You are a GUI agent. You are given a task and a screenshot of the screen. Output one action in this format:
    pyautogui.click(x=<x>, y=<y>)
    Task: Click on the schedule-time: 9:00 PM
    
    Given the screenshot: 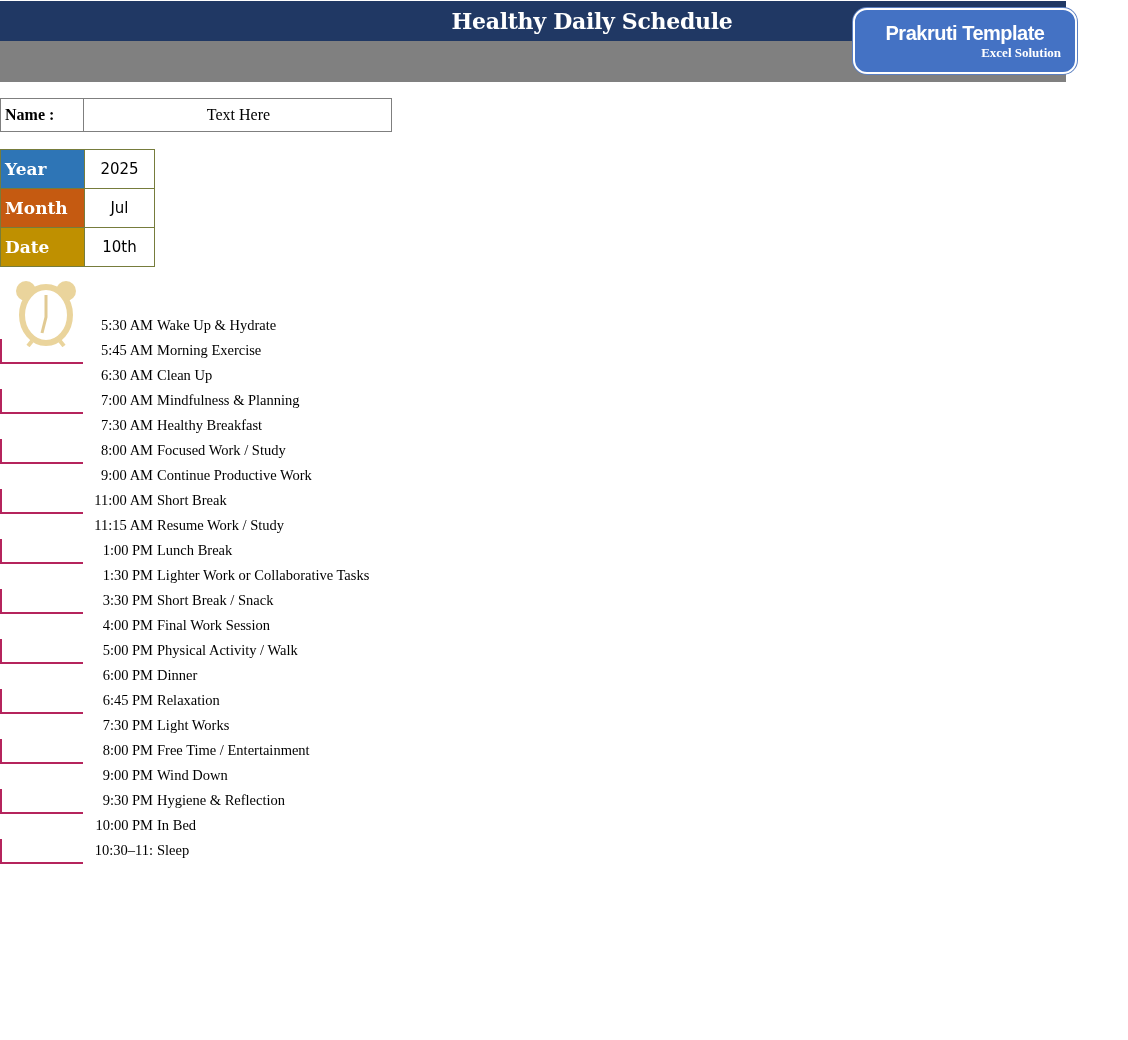 What is the action you would take?
    pyautogui.click(x=127, y=775)
    